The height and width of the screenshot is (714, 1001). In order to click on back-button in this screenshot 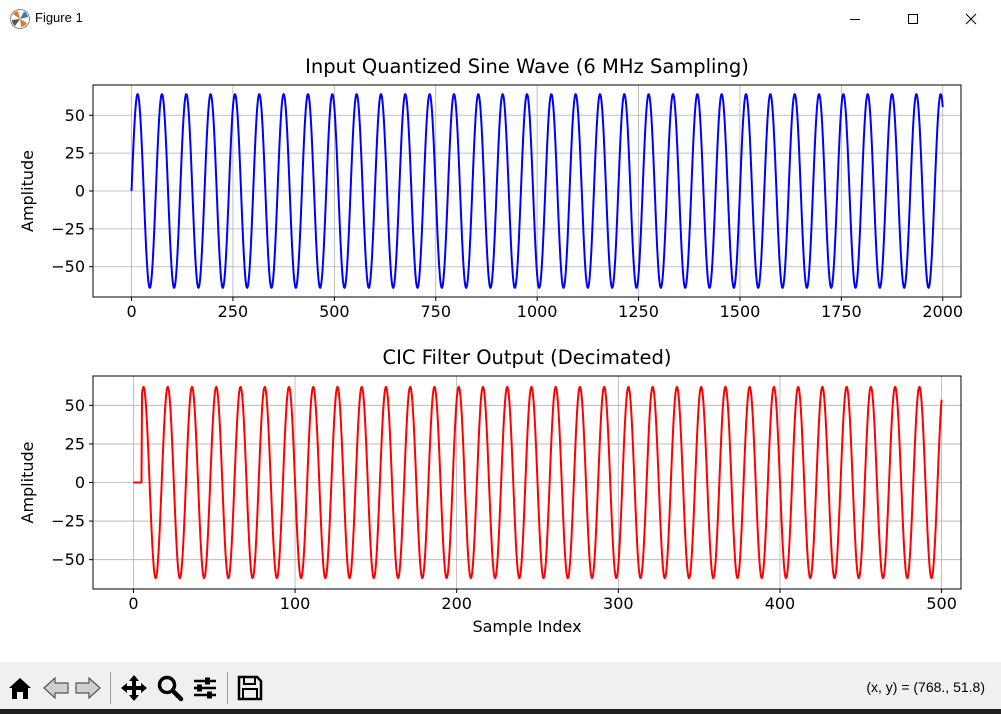, I will do `click(56, 688)`.